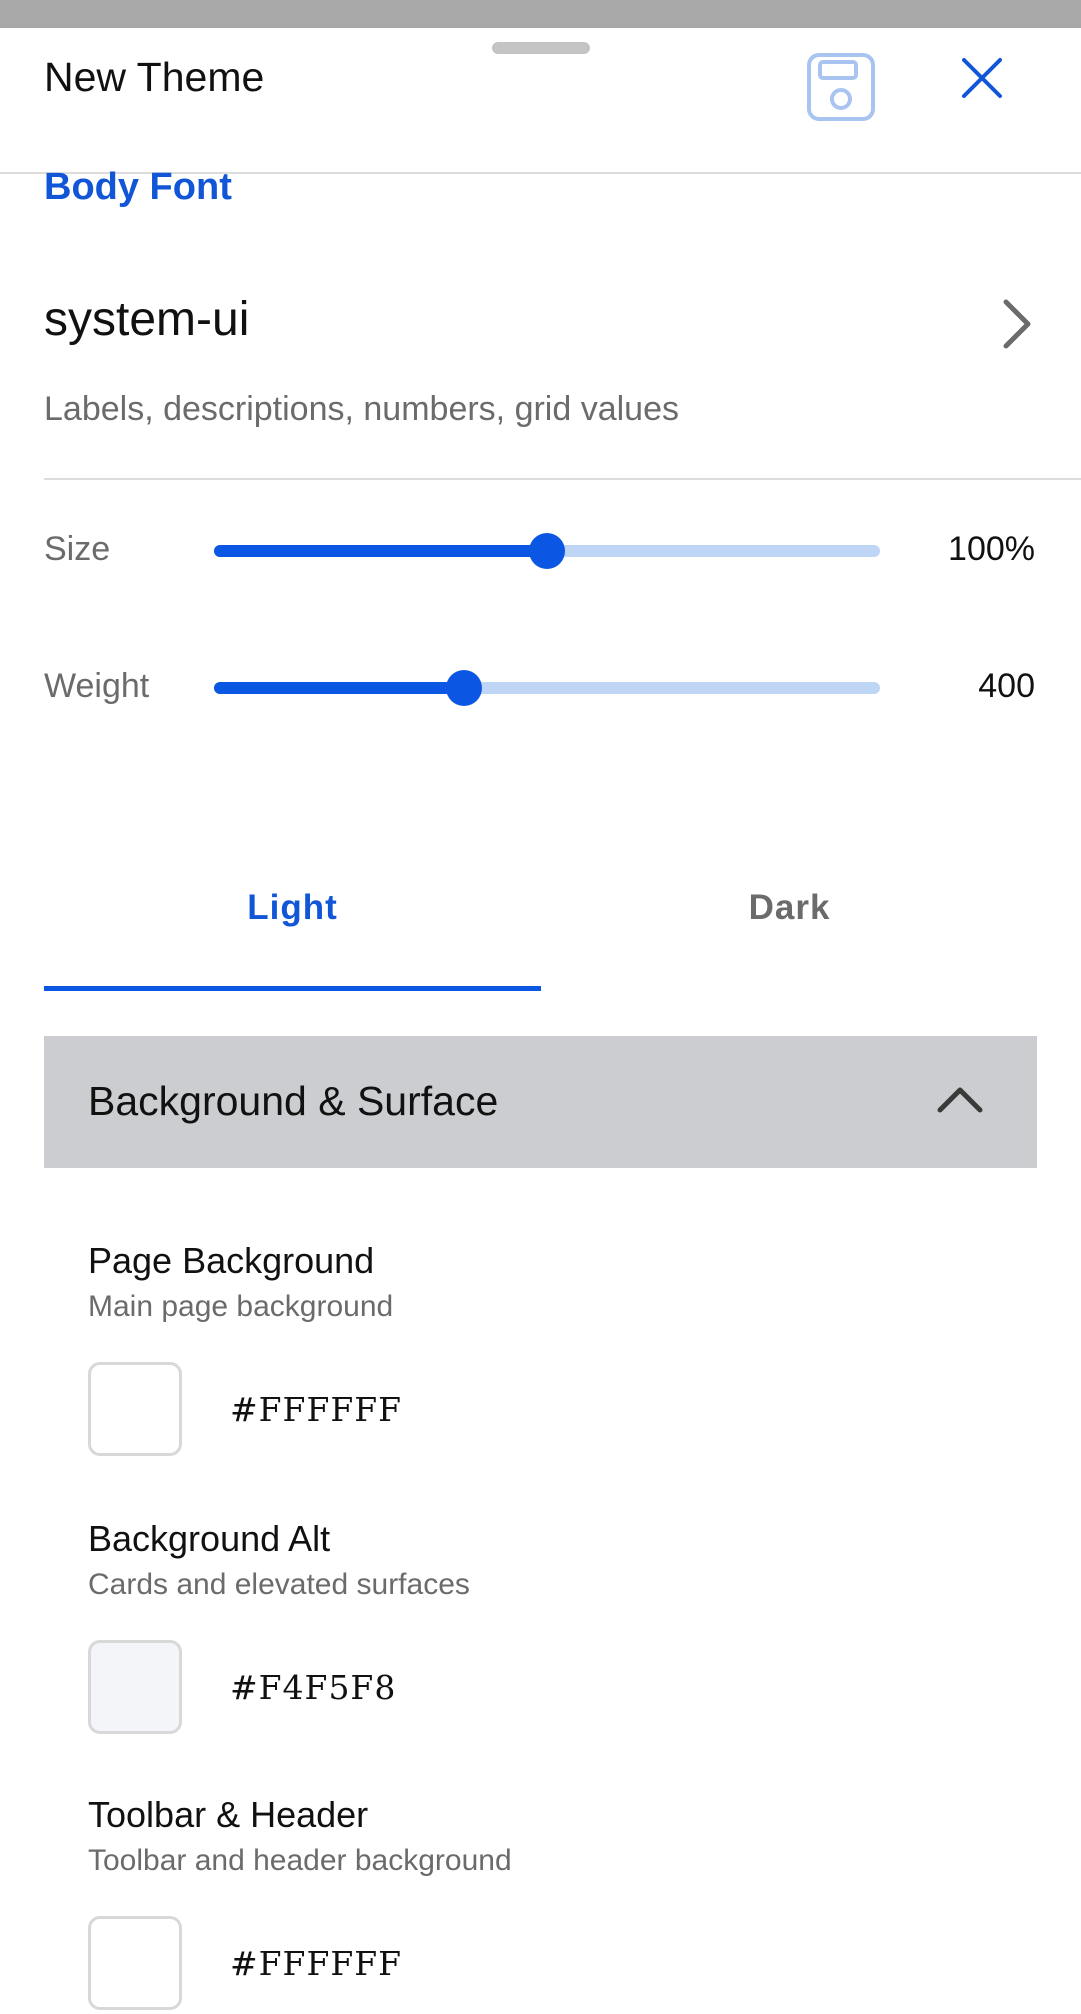  I want to click on weight-slider, so click(547, 688).